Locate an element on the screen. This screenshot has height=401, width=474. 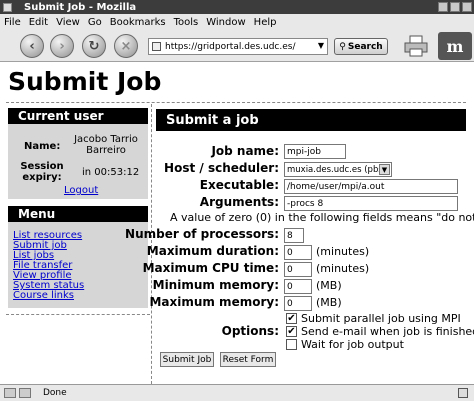
menu-file: File is located at coordinates (12, 22).